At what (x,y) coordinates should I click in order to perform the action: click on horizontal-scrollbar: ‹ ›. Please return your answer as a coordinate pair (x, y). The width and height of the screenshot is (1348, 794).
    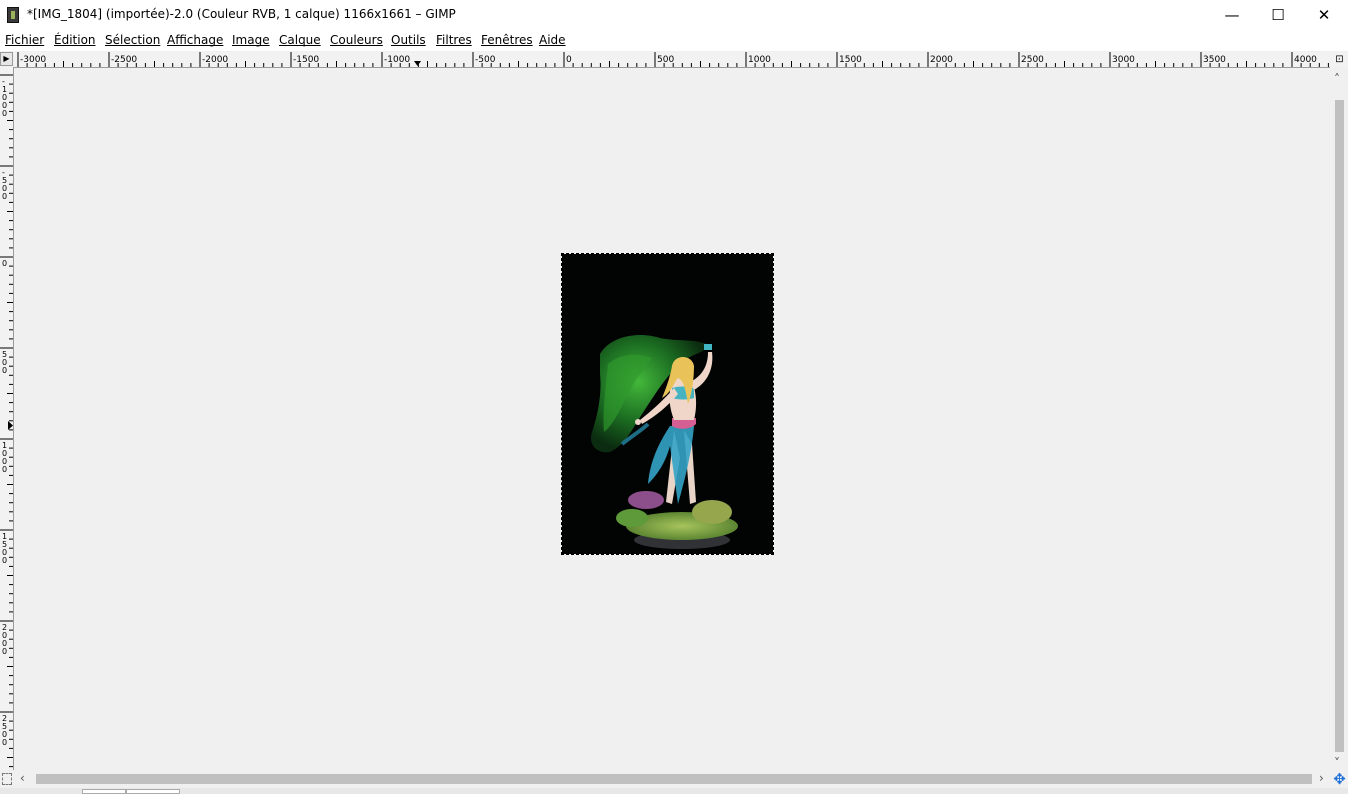
    Looking at the image, I should click on (672, 779).